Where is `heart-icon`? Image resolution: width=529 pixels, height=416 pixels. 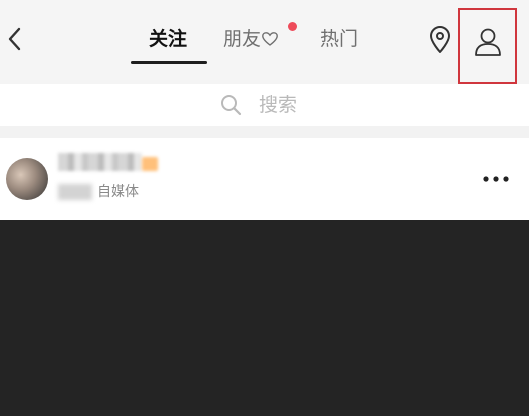 heart-icon is located at coordinates (270, 39).